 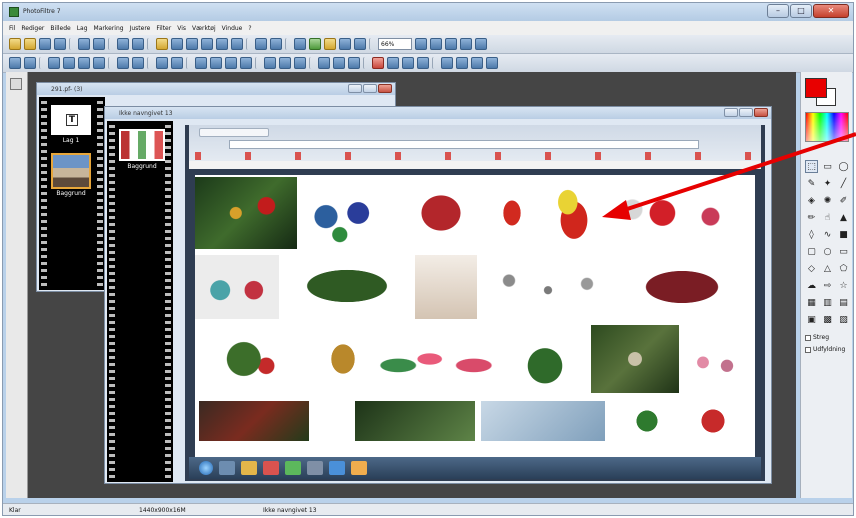 I want to click on fullscreen-icon, so click(x=481, y=44).